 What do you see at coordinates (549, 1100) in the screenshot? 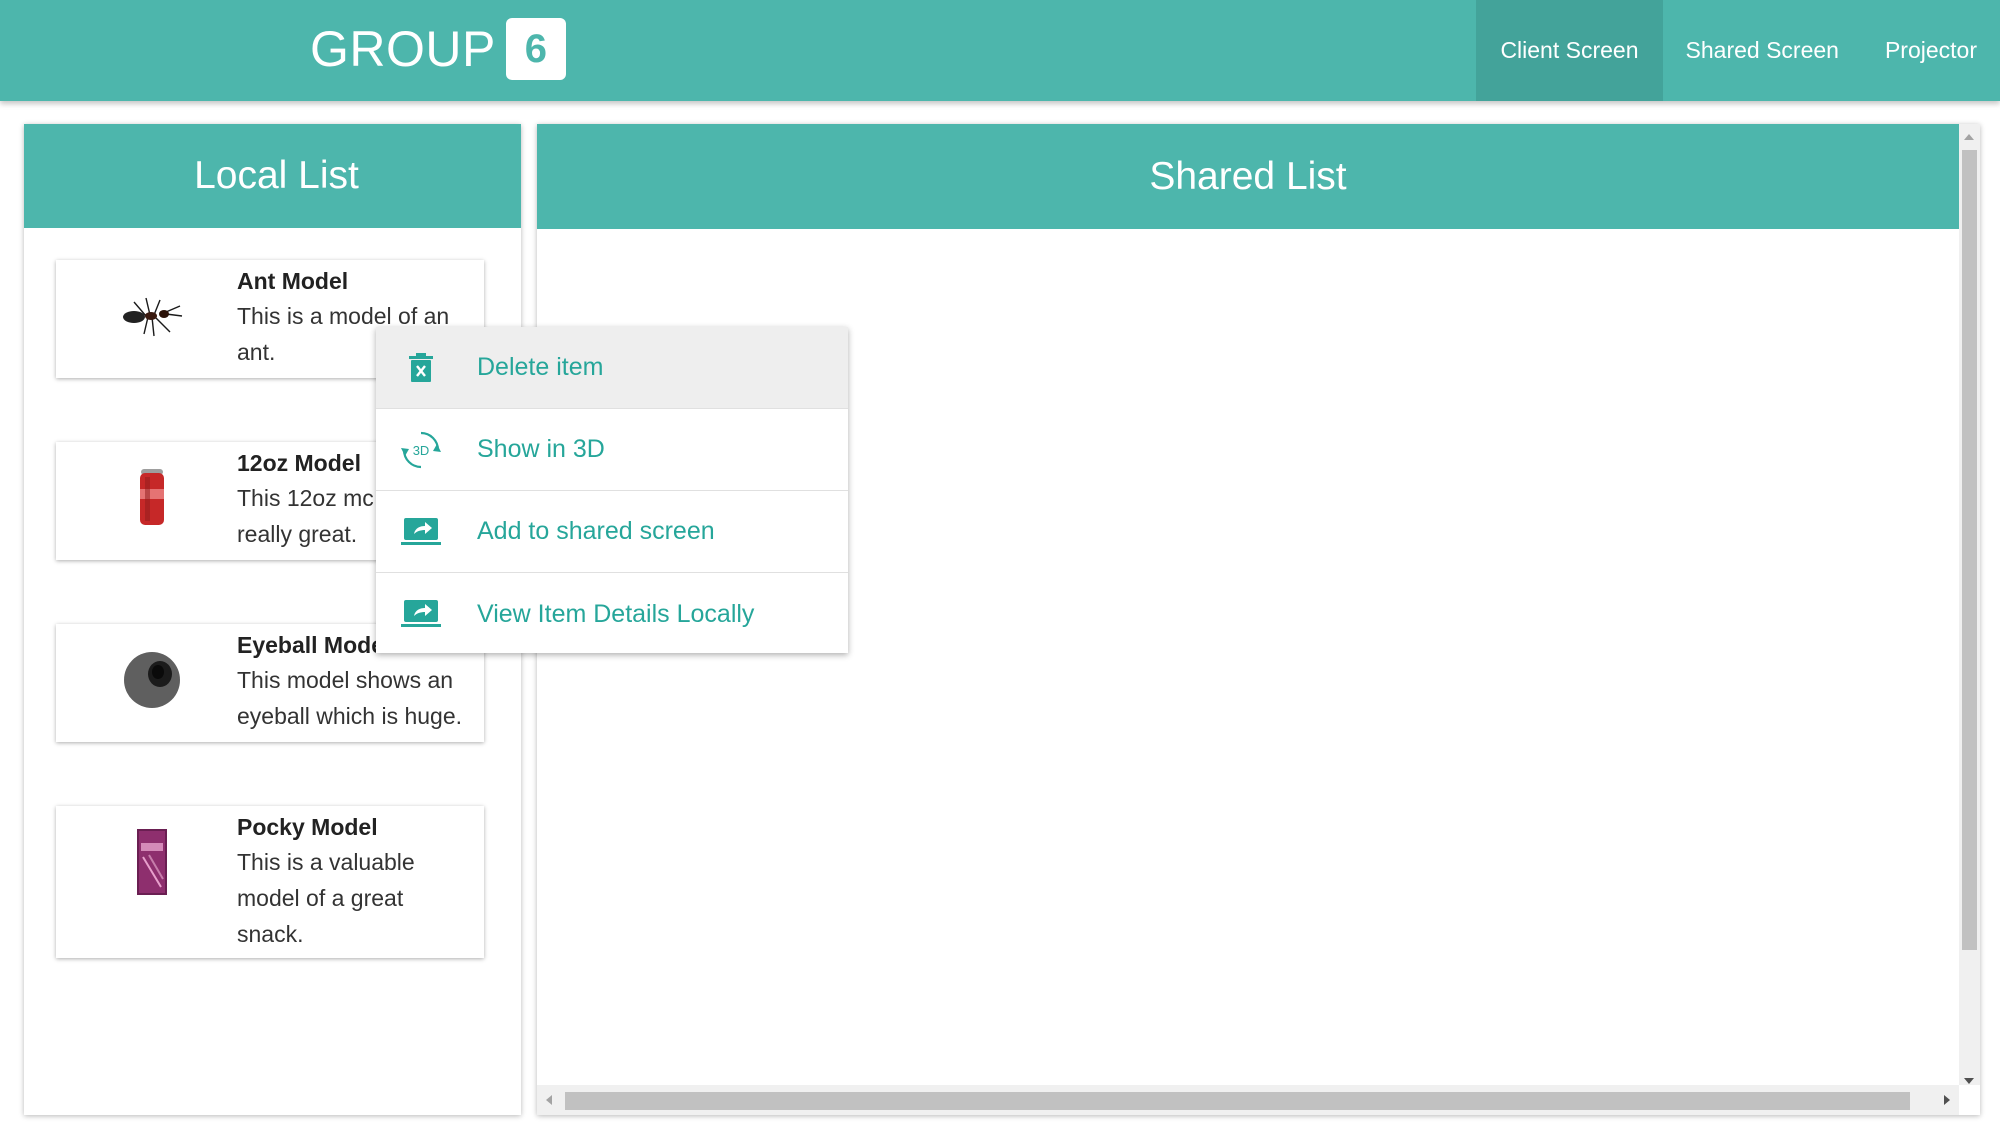
I see `scroll-left-arrow-icon` at bounding box center [549, 1100].